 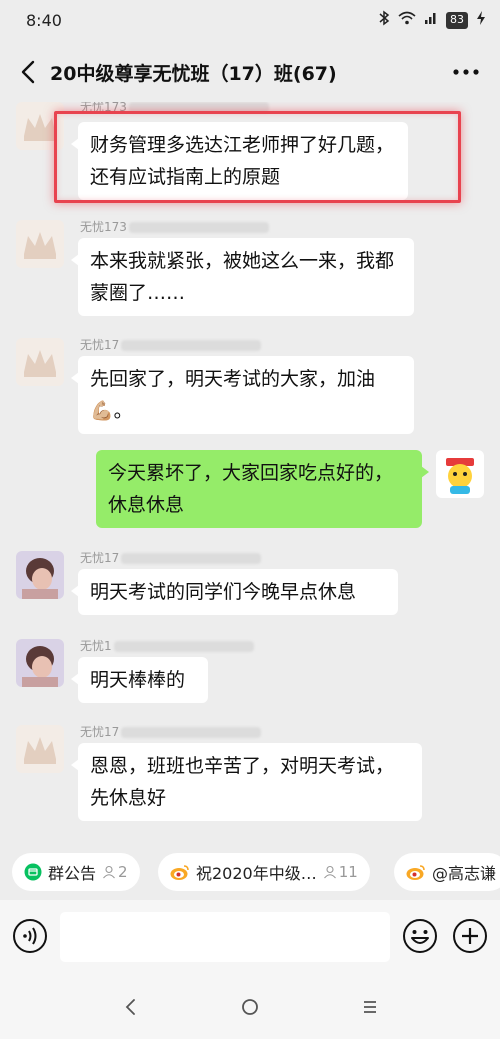 I want to click on group-shortcut-bar: 群公告 2 祝2020年中级… 11 @高志谦, so click(x=250, y=872).